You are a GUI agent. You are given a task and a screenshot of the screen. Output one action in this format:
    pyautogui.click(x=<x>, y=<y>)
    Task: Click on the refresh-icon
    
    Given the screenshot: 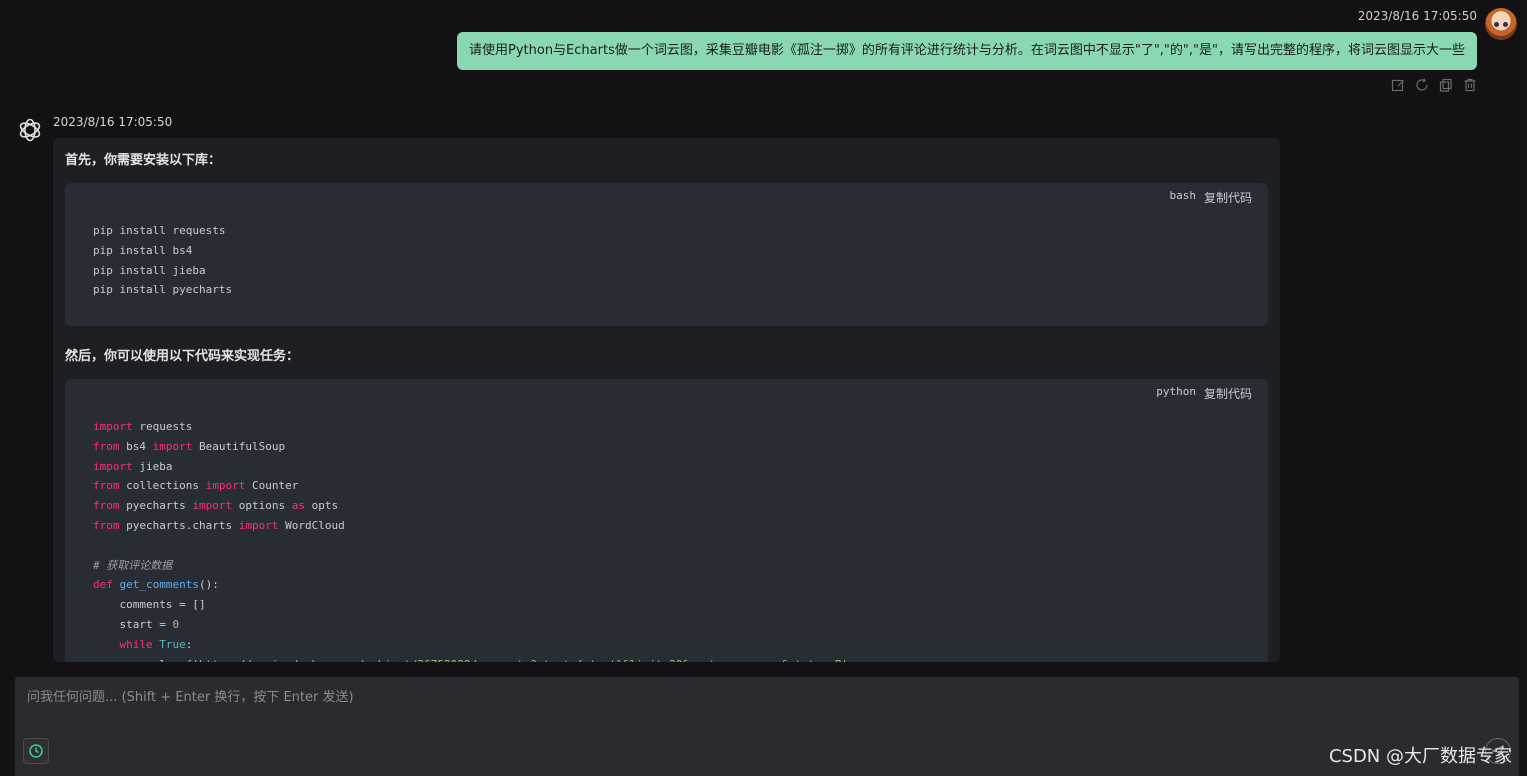 What is the action you would take?
    pyautogui.click(x=1422, y=85)
    